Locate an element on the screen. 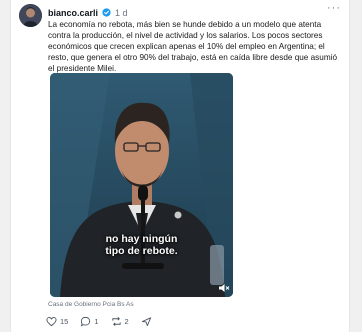  post-header: bianco.carli 1 d is located at coordinates (88, 13).